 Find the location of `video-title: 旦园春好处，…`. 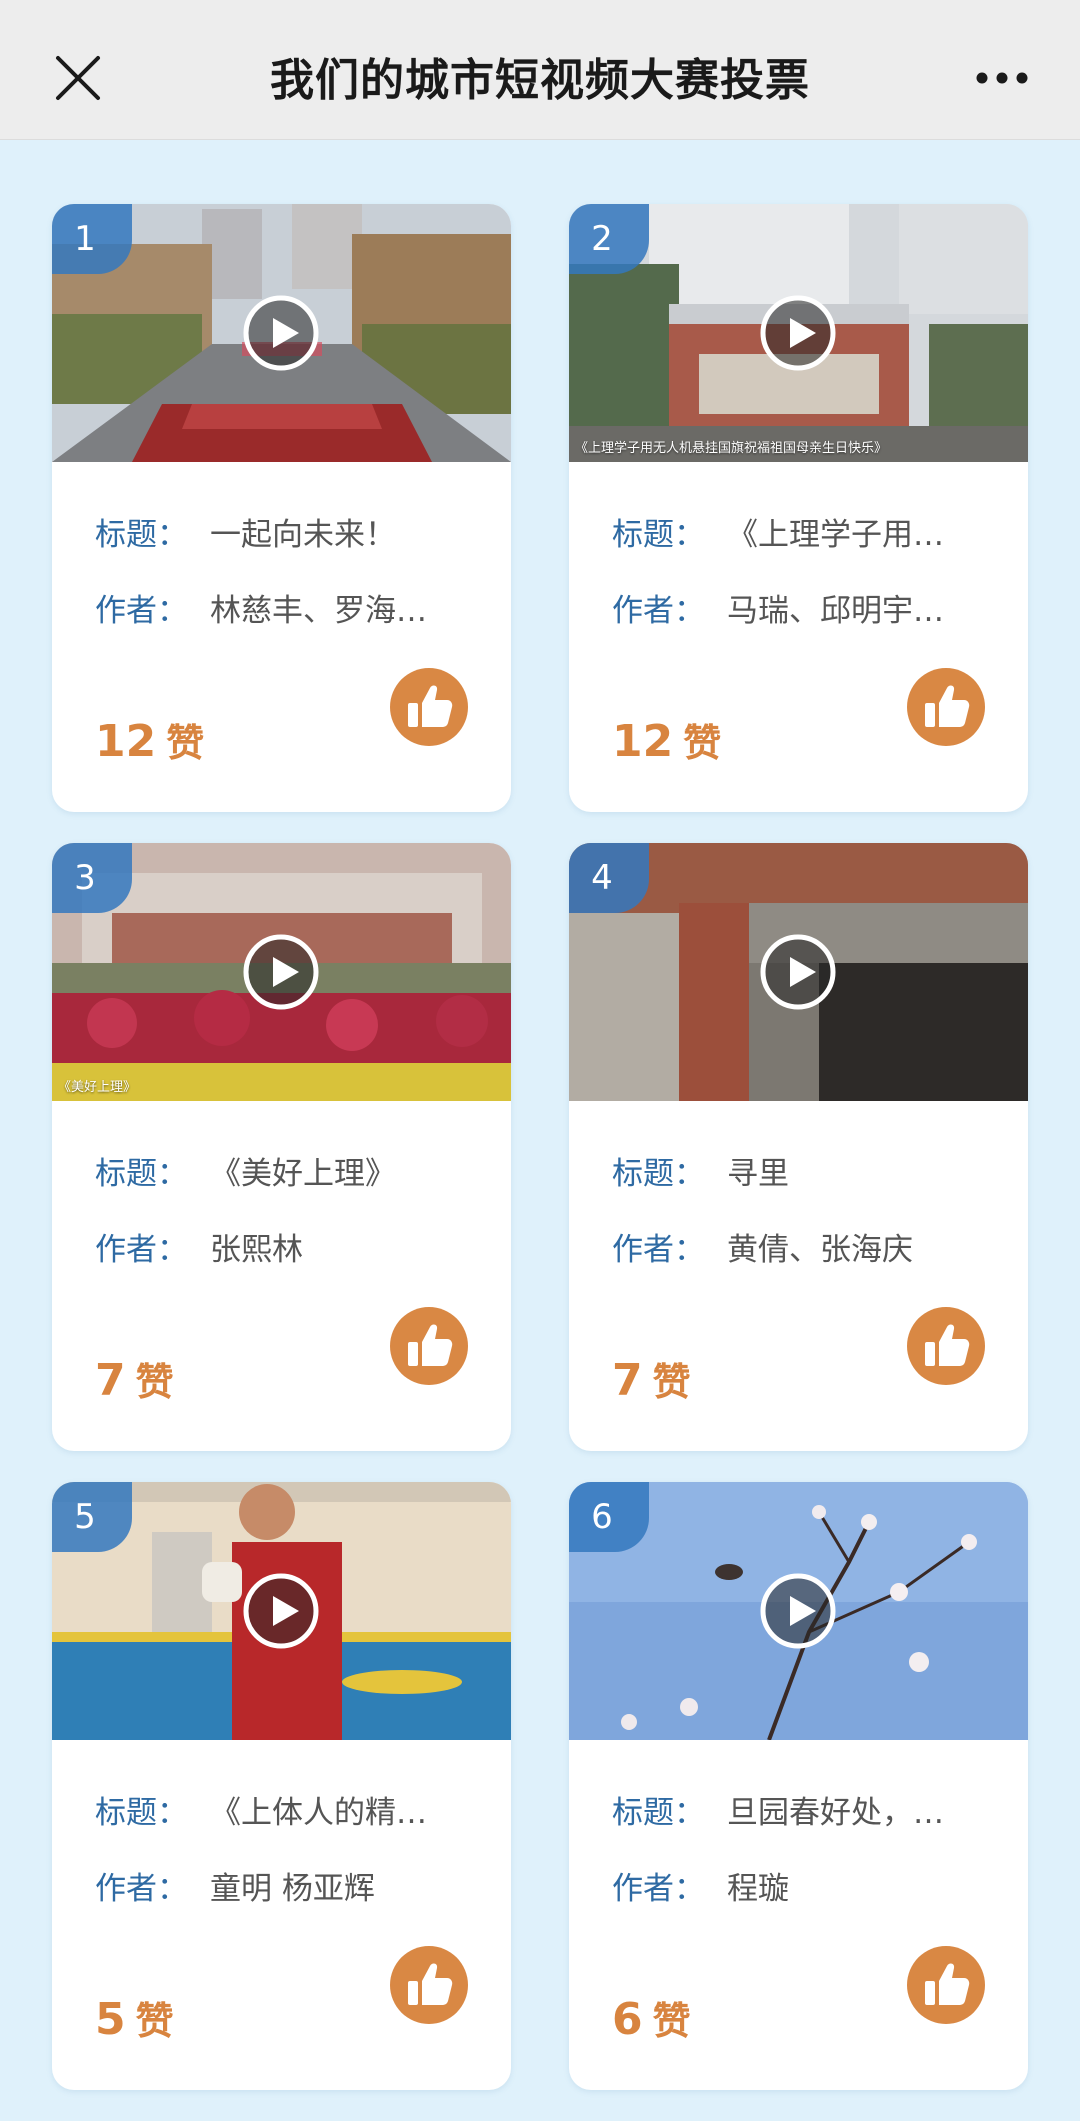

video-title: 旦园春好处，… is located at coordinates (835, 1813).